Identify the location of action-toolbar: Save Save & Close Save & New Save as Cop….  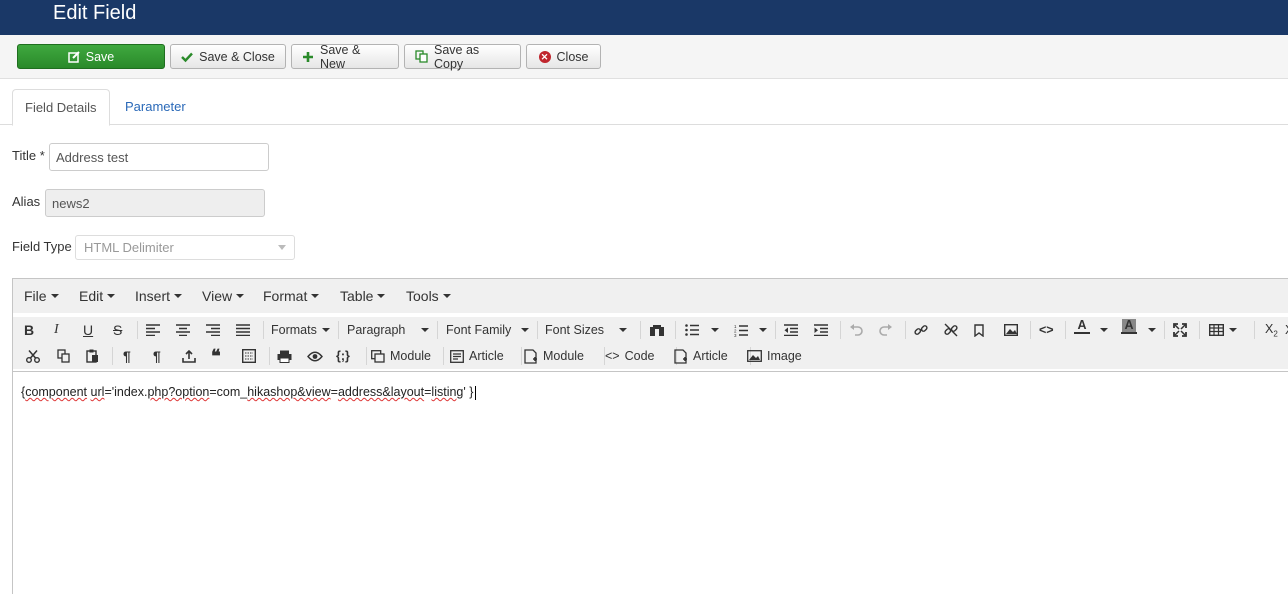
(644, 57).